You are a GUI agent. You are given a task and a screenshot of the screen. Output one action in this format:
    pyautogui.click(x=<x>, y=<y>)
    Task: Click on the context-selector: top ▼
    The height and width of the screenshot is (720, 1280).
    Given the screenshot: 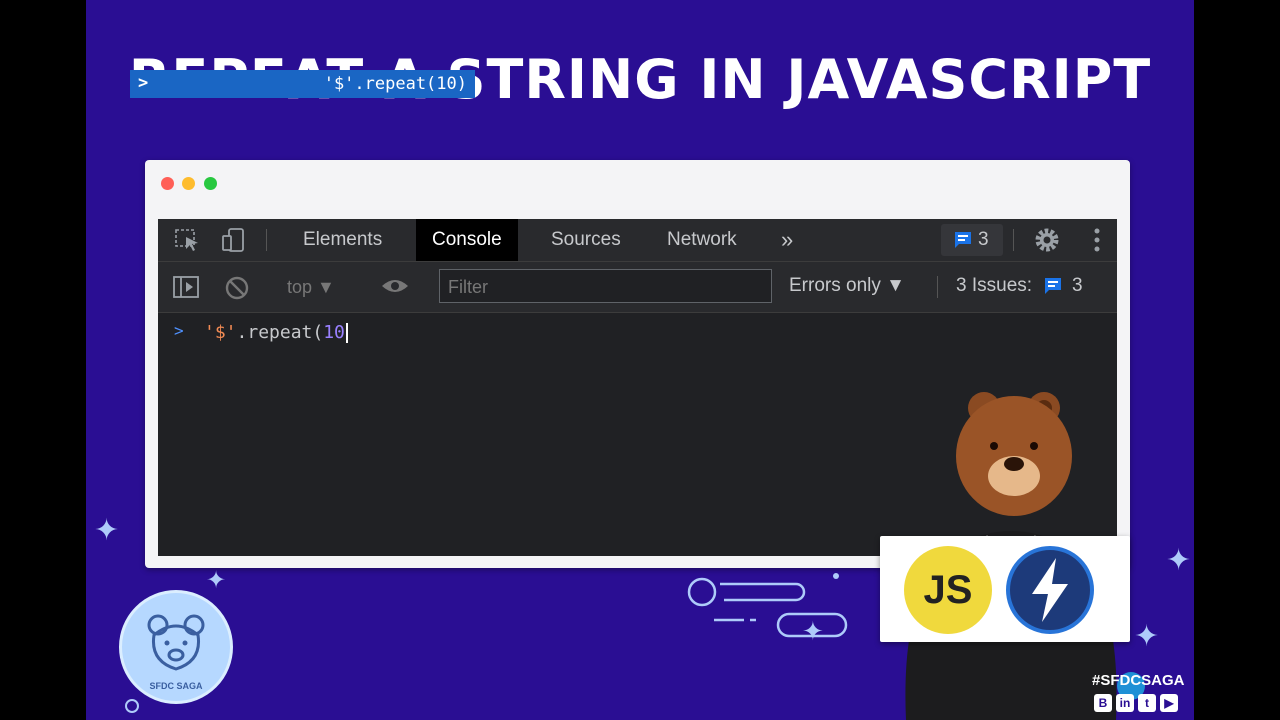 What is the action you would take?
    pyautogui.click(x=311, y=287)
    